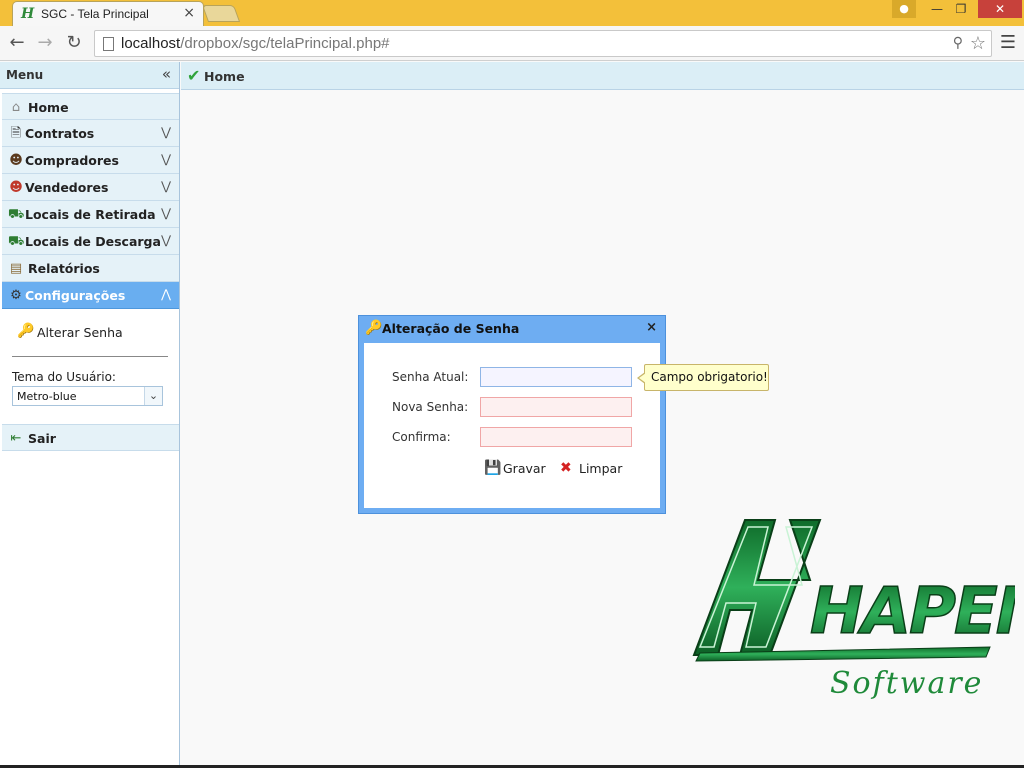 The image size is (1024, 768). What do you see at coordinates (904, 9) in the screenshot?
I see `user-profile-icon: ●` at bounding box center [904, 9].